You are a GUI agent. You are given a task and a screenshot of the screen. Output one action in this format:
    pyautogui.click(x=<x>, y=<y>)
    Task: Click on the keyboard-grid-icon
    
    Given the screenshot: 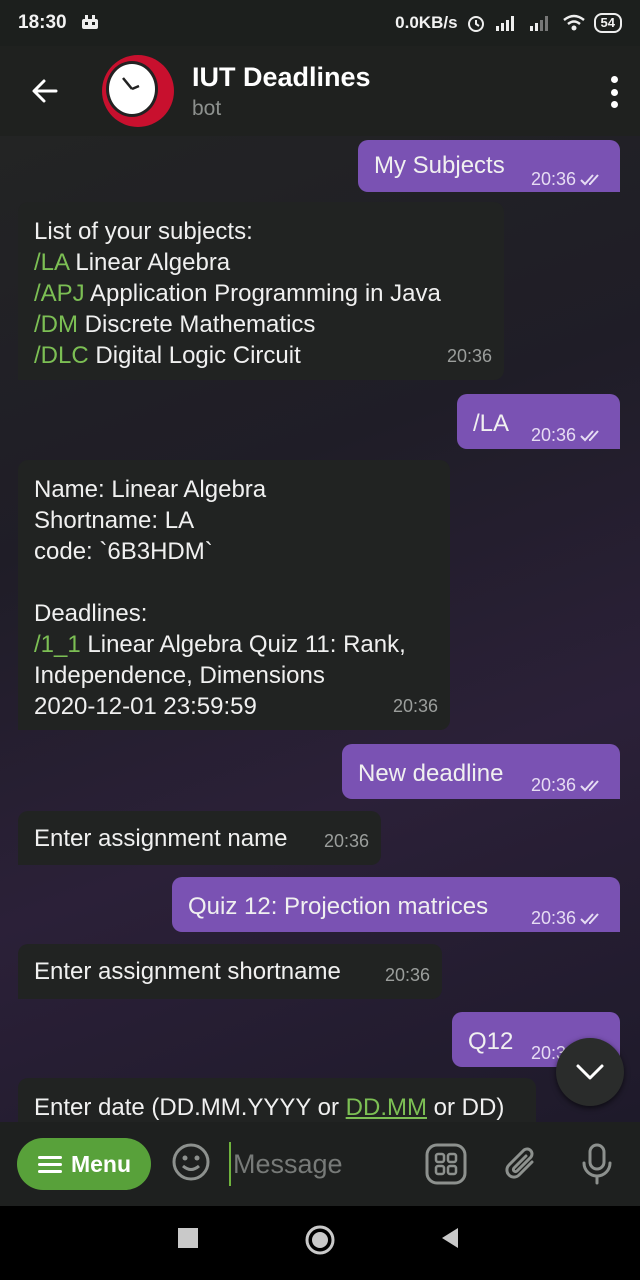 What is the action you would take?
    pyautogui.click(x=446, y=1164)
    